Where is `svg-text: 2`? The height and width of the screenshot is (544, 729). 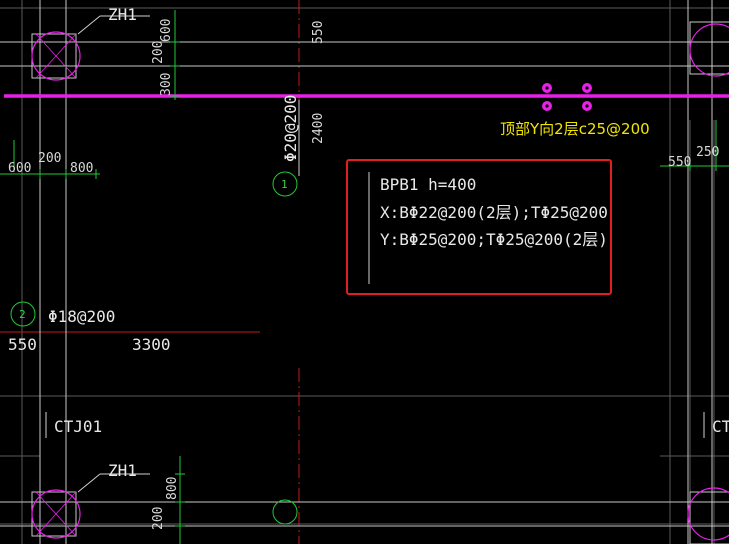
svg-text: 2 is located at coordinates (22, 314).